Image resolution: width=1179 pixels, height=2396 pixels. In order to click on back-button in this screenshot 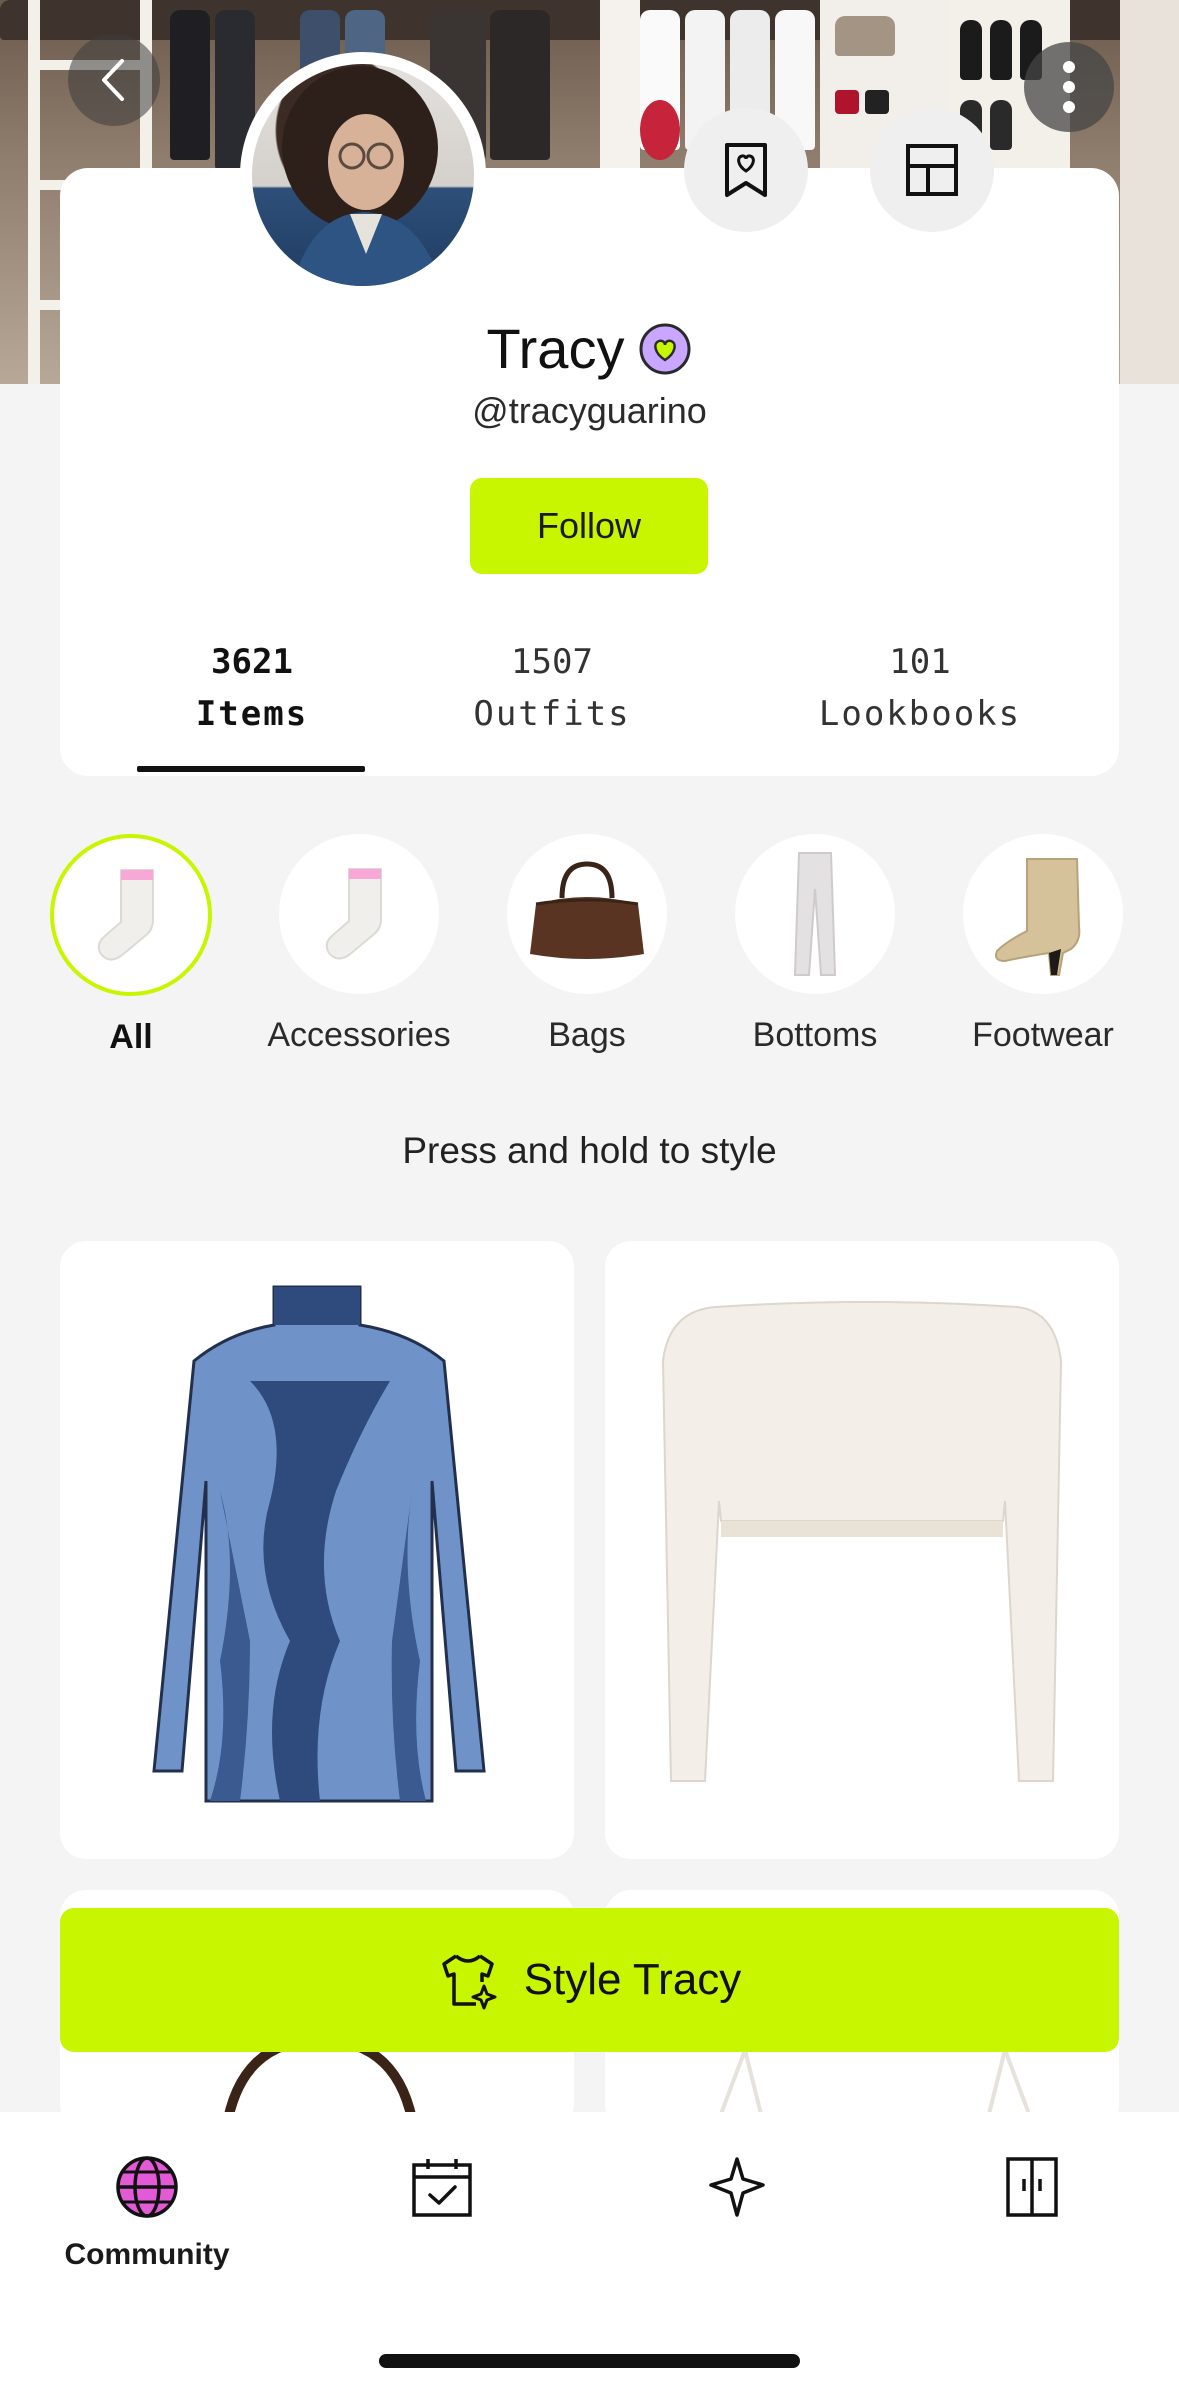, I will do `click(114, 80)`.